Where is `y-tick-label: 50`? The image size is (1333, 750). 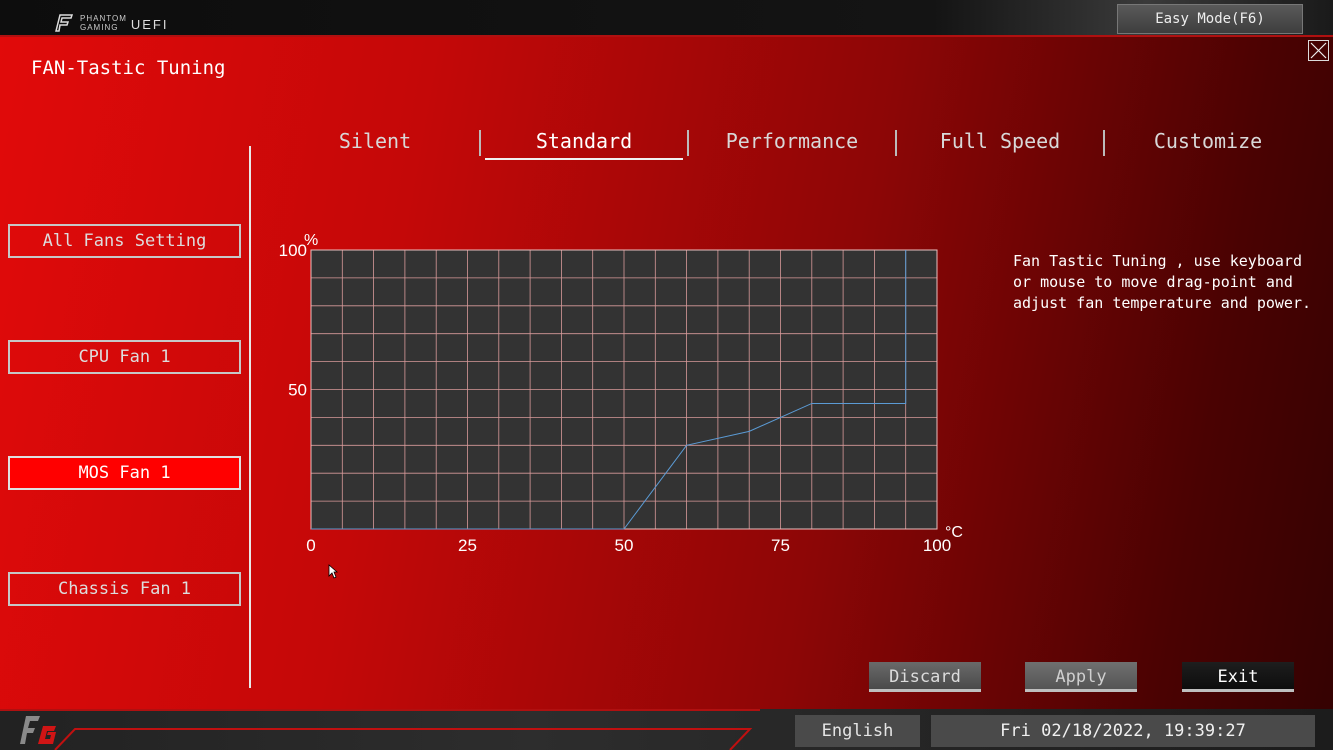
y-tick-label: 50 is located at coordinates (297, 390).